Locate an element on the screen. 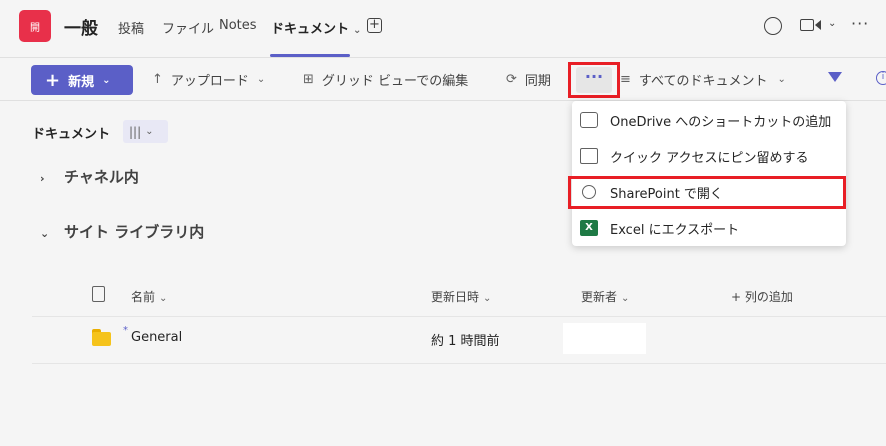 The image size is (886, 446). menu-item-label: クイック アクセスにピン留めする is located at coordinates (709, 158).